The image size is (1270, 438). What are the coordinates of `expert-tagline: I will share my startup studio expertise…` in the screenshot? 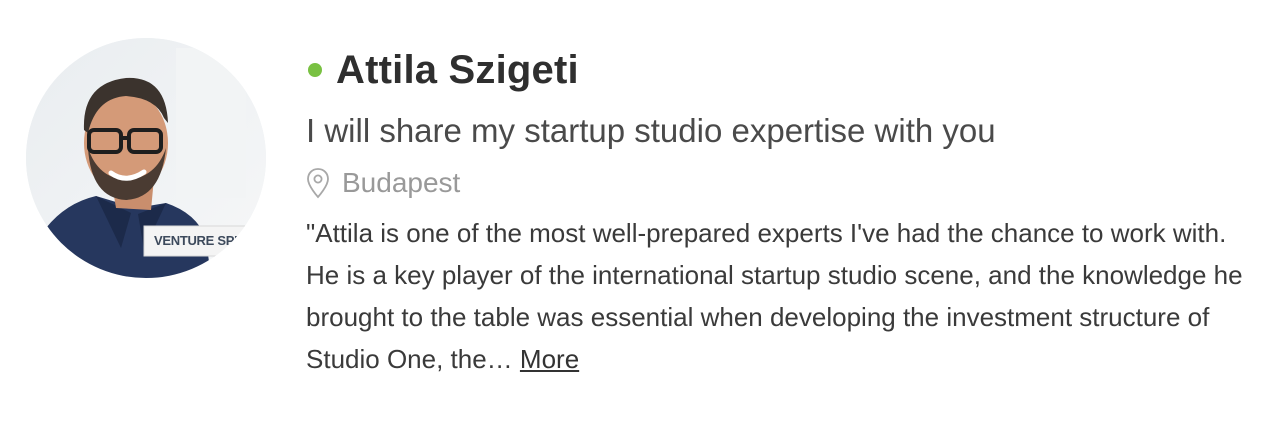 It's located at (651, 130).